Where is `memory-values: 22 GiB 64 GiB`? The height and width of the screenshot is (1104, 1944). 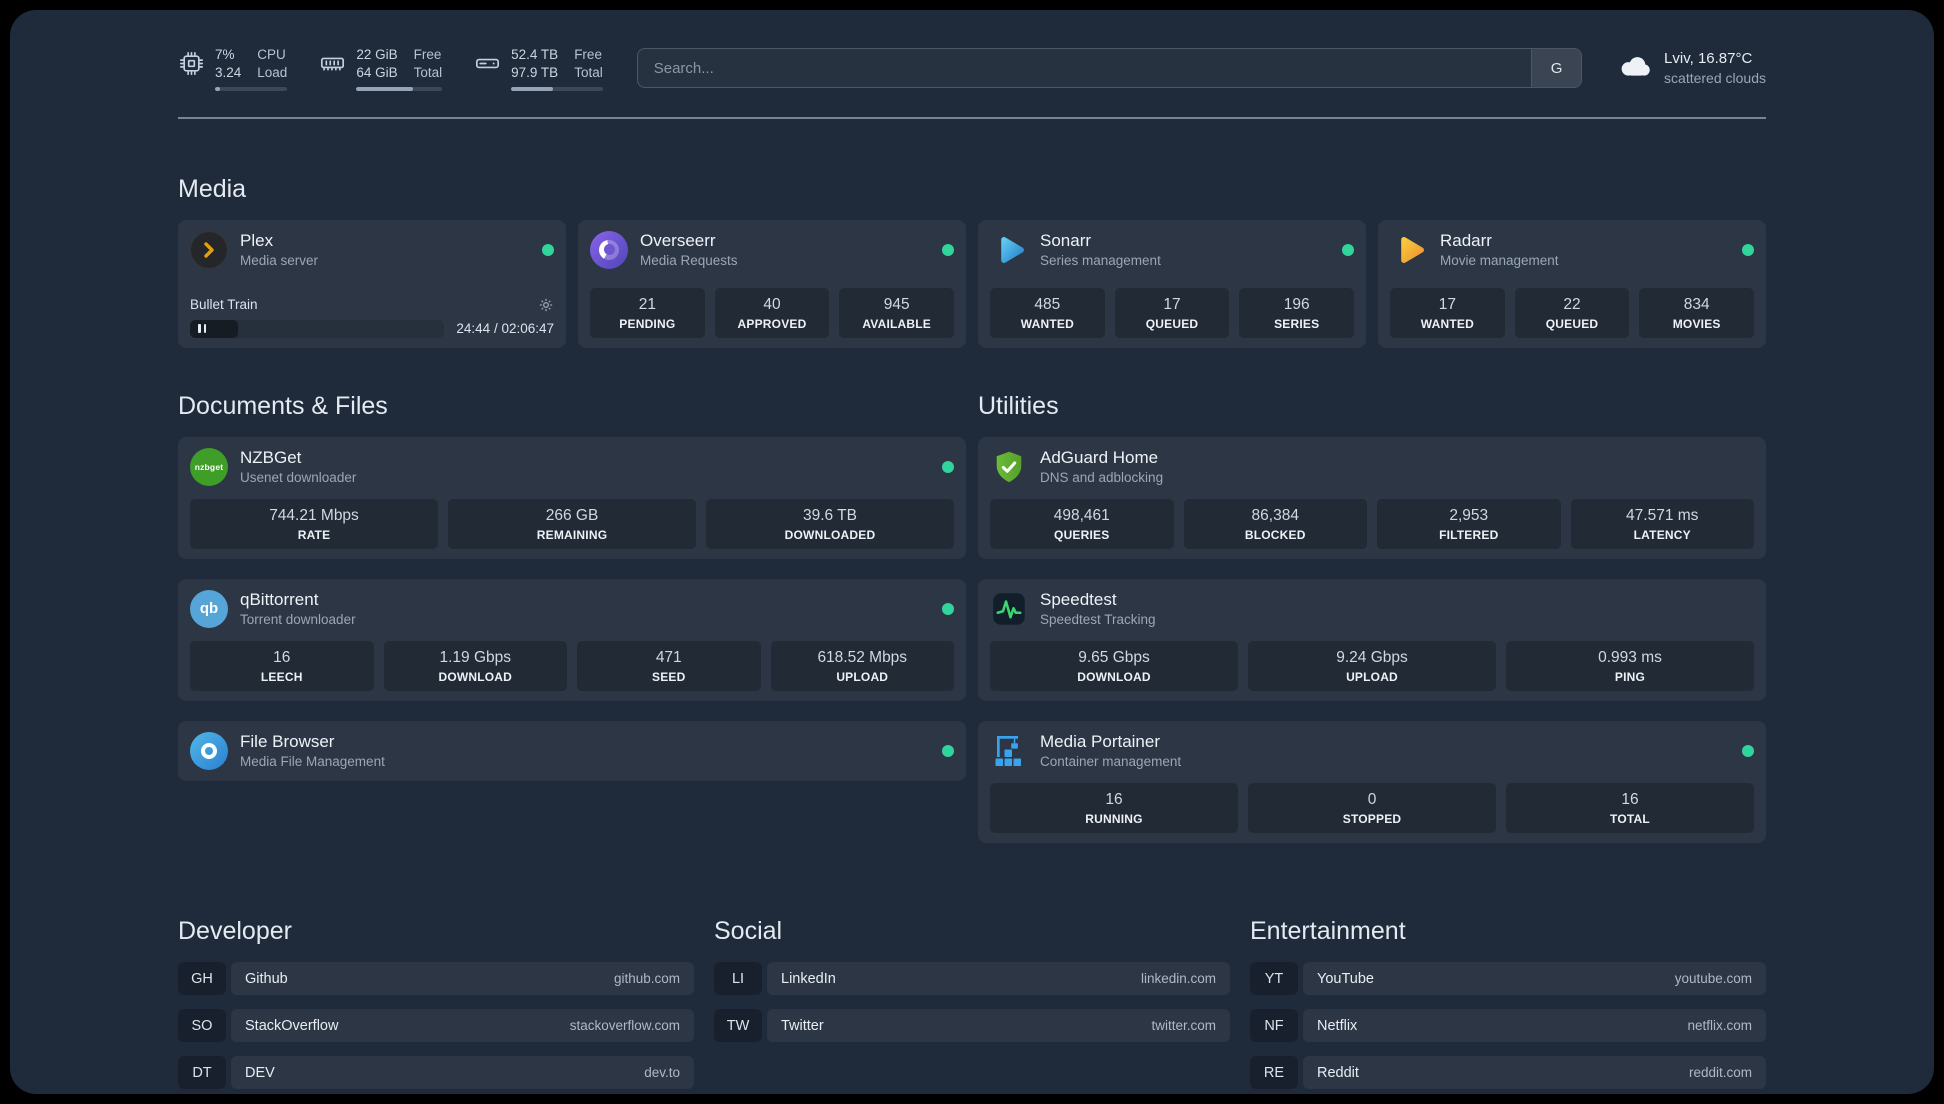 memory-values: 22 GiB 64 GiB is located at coordinates (377, 63).